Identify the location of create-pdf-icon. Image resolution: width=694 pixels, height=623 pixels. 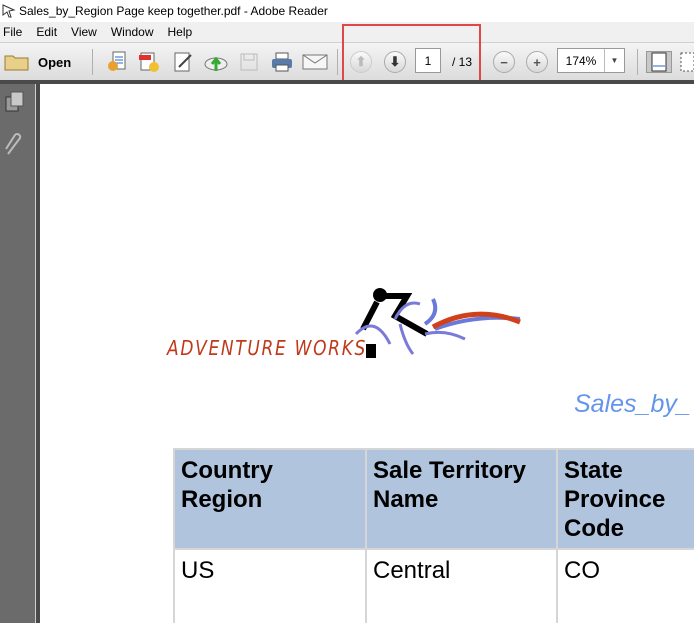
(117, 61).